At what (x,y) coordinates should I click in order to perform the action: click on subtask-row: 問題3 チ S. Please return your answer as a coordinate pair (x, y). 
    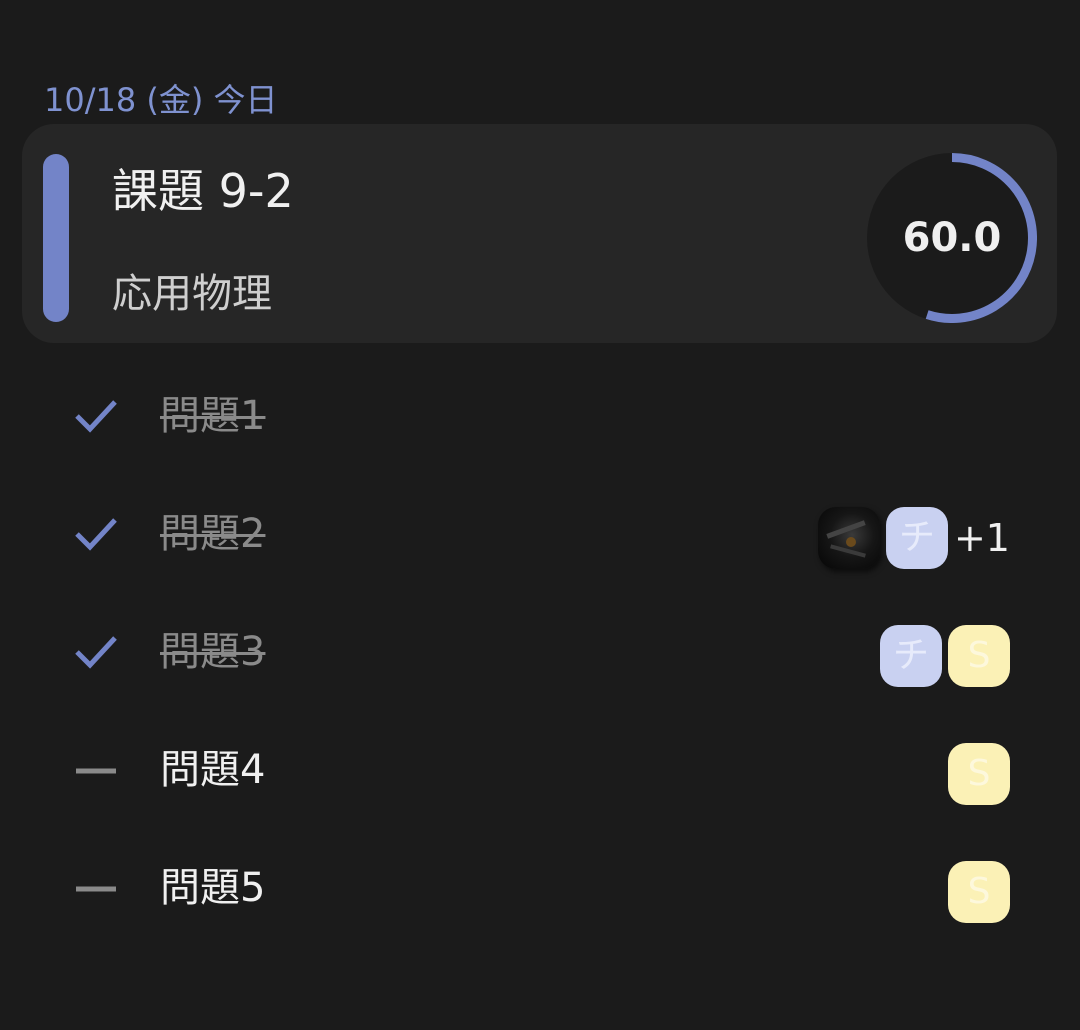
    Looking at the image, I should click on (540, 655).